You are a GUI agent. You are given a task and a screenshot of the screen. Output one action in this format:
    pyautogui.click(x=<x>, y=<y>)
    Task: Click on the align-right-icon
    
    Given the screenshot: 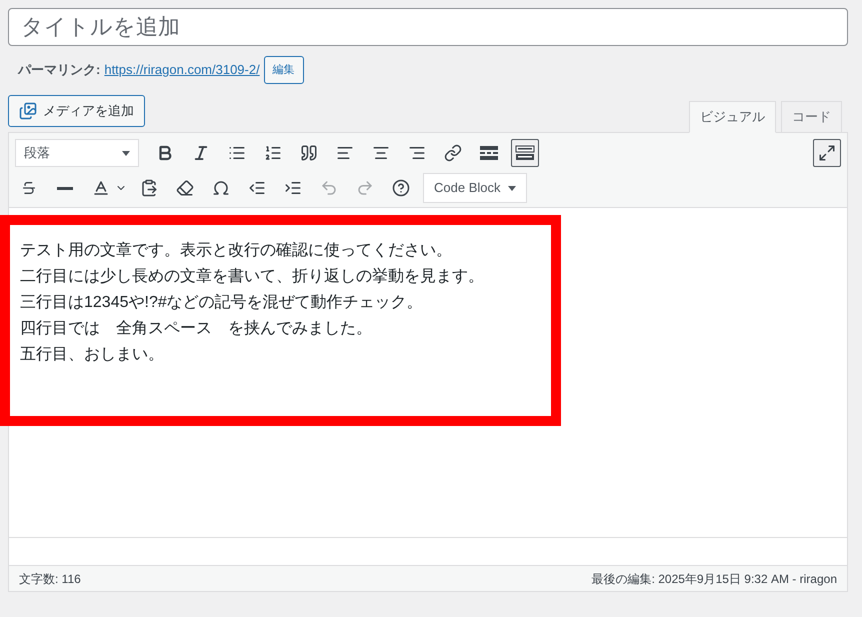 What is the action you would take?
    pyautogui.click(x=417, y=153)
    